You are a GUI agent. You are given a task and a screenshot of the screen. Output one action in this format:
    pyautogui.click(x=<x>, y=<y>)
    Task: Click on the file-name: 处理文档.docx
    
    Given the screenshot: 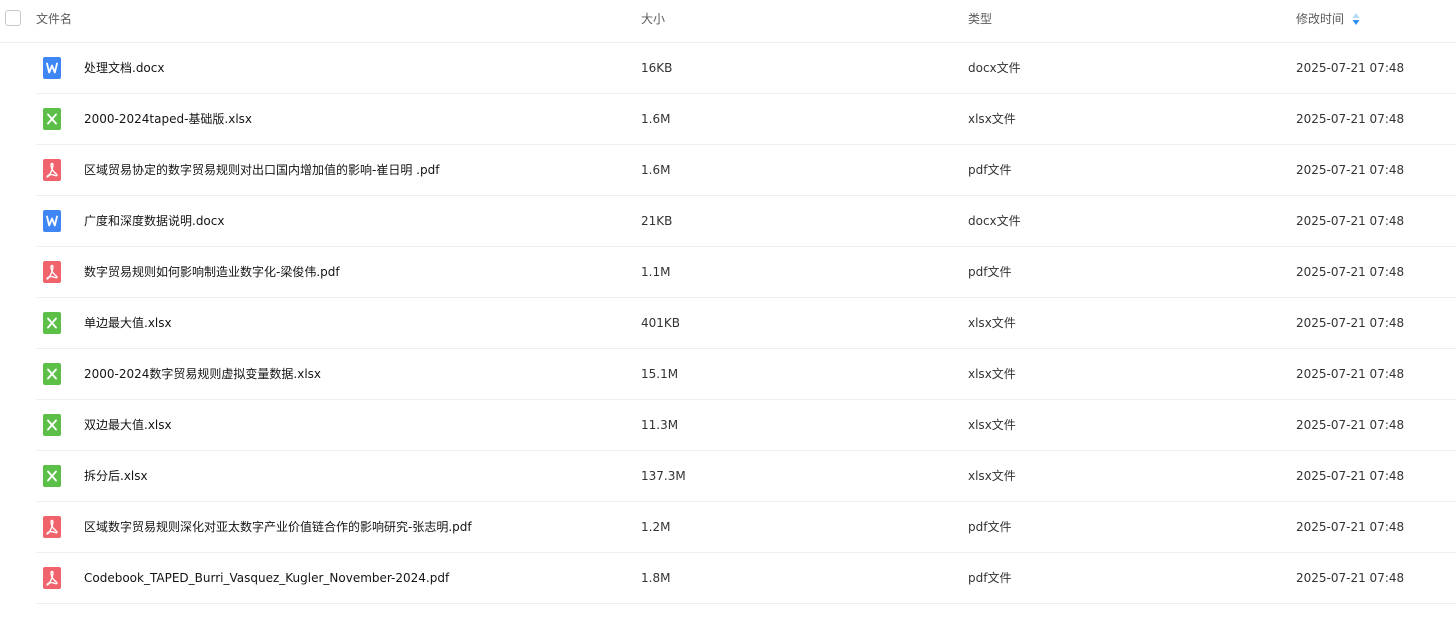 What is the action you would take?
    pyautogui.click(x=124, y=68)
    